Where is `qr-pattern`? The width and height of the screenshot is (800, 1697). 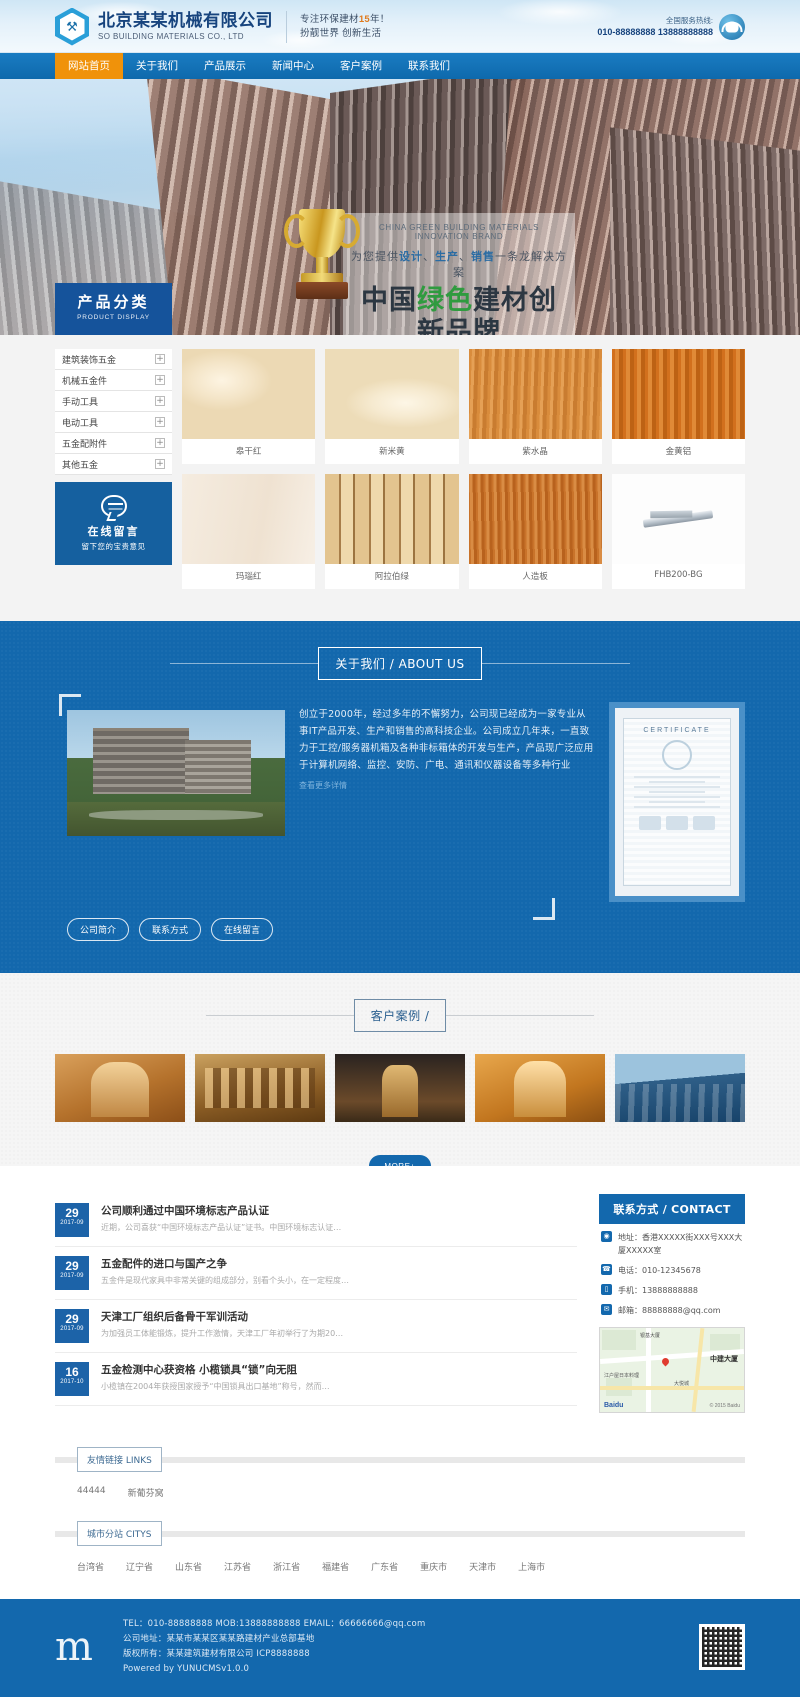
qr-pattern is located at coordinates (722, 1647).